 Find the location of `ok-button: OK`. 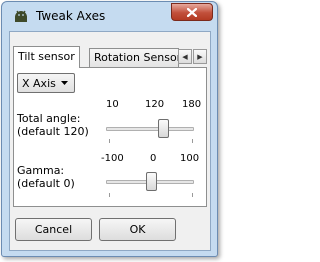

ok-button: OK is located at coordinates (137, 229).